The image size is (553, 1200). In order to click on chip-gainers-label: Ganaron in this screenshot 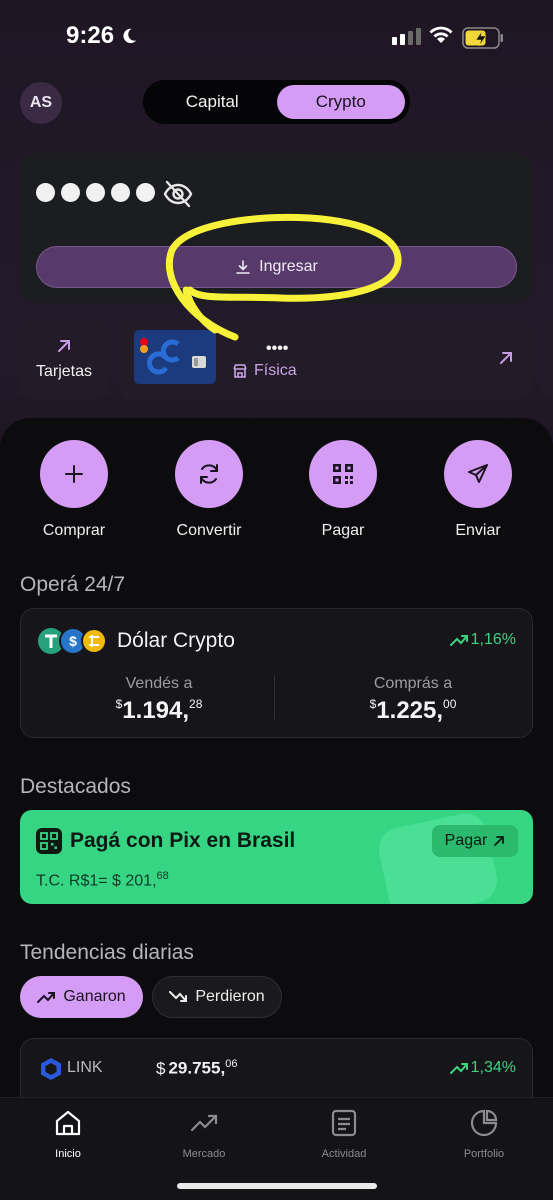, I will do `click(94, 996)`.